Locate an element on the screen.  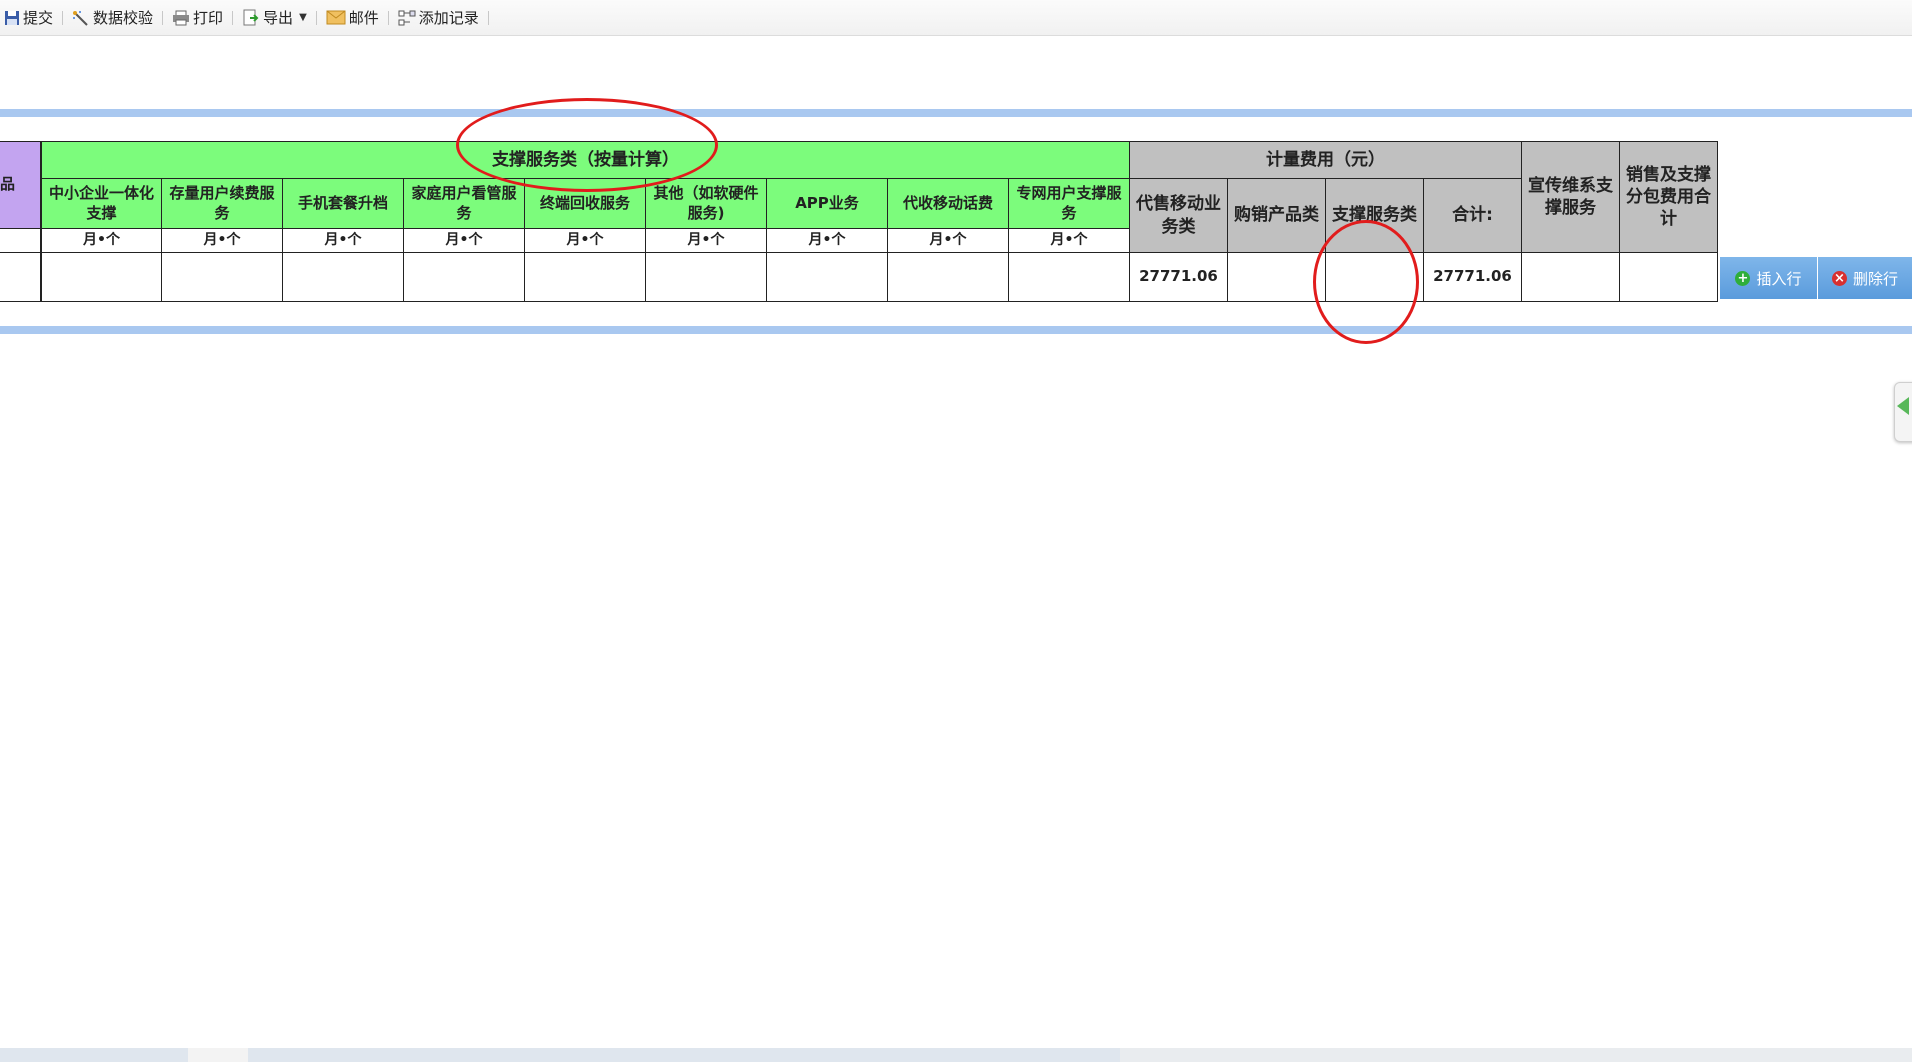
taskbar-tray is located at coordinates (1516, 1055).